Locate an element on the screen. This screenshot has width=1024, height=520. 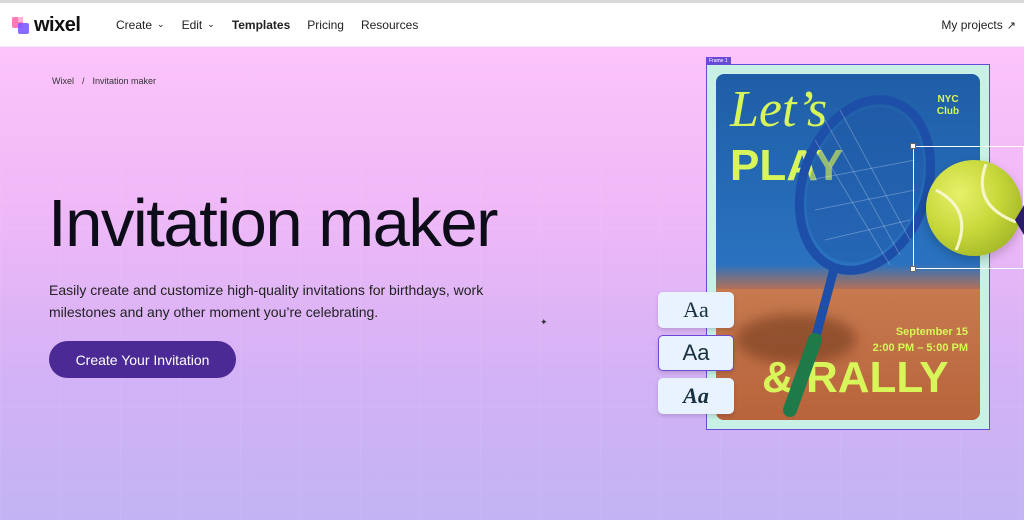
tennis-racket-icon is located at coordinates (859, 256).